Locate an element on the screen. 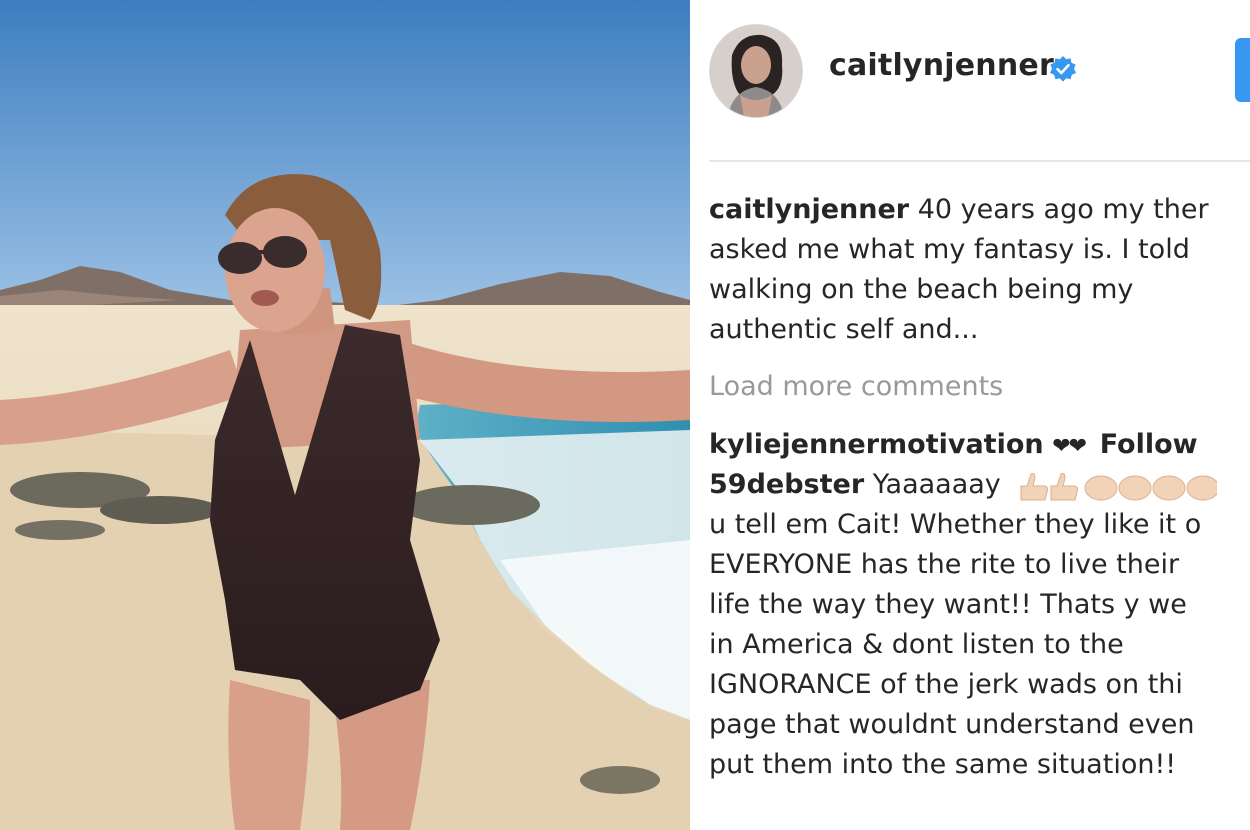 The image size is (1250, 830). caption-text: 40 years ago my ther is located at coordinates (1063, 209).